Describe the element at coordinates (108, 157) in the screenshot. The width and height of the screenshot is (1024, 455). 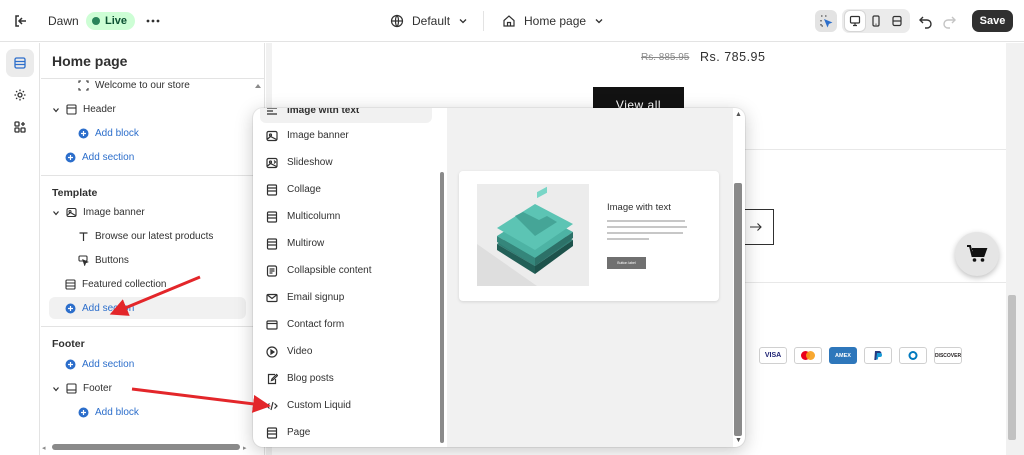
I see `add-section-label: Add section` at that location.